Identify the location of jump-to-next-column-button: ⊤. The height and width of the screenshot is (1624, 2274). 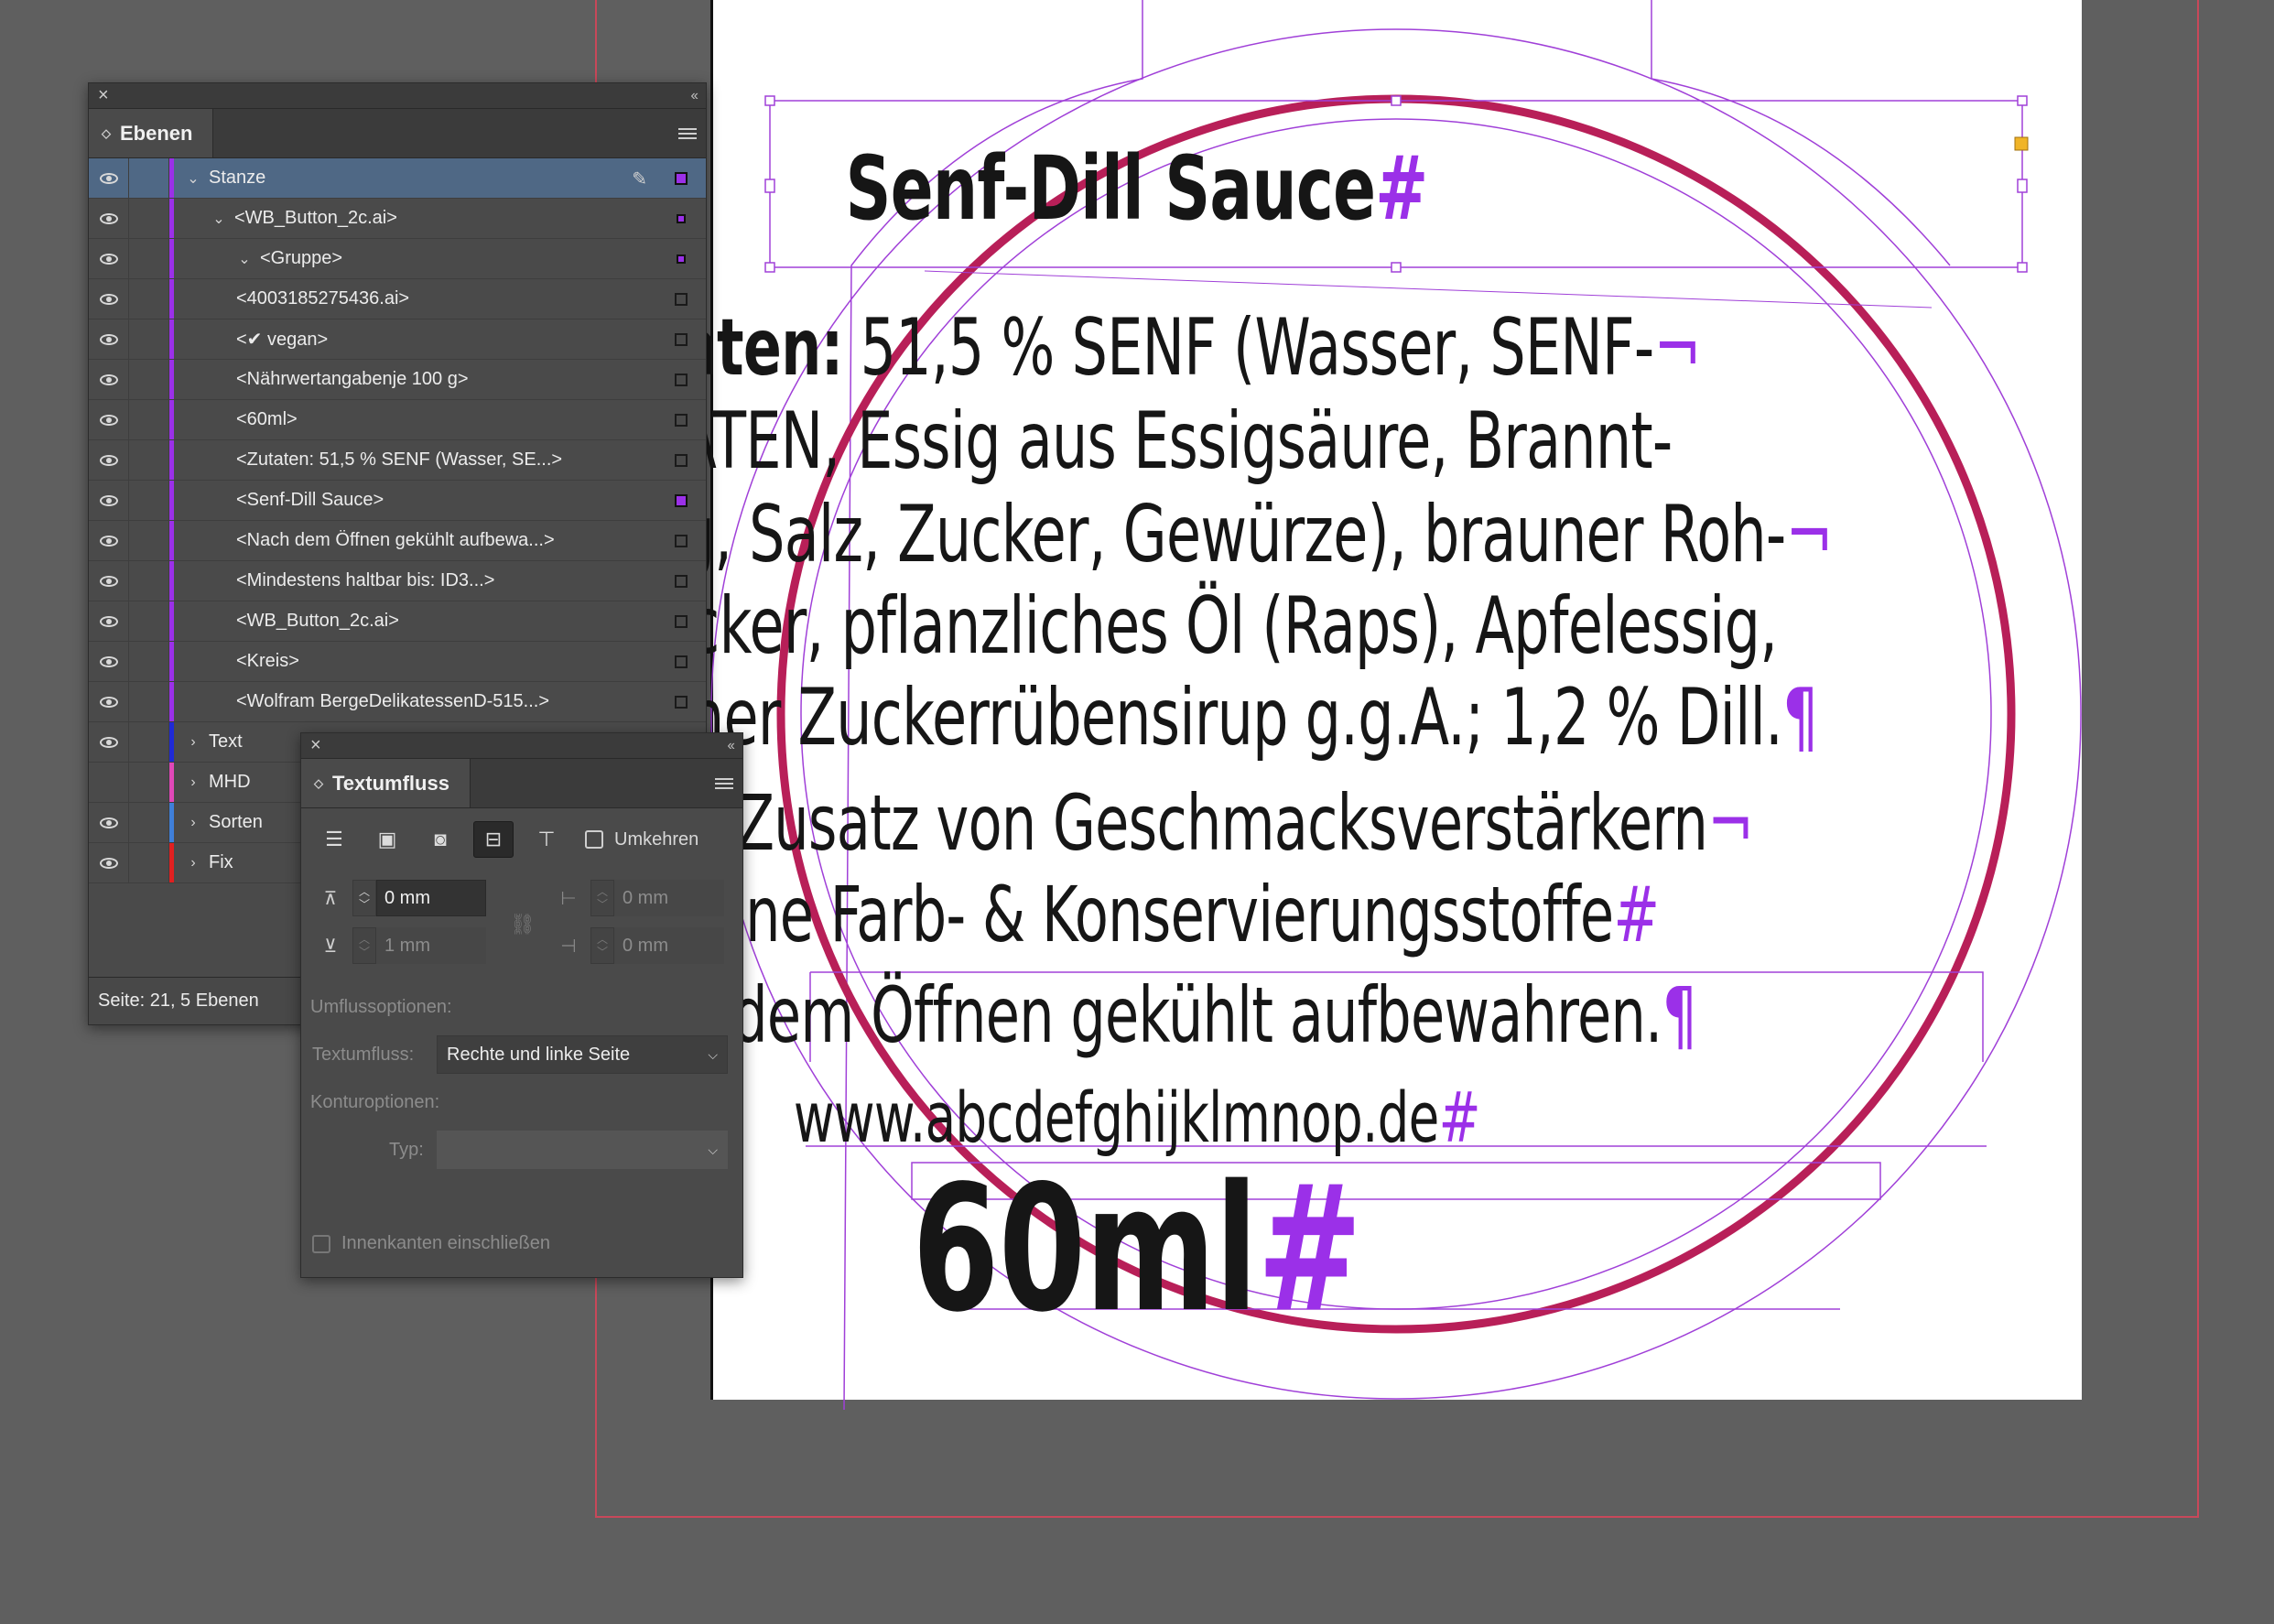
(546, 839).